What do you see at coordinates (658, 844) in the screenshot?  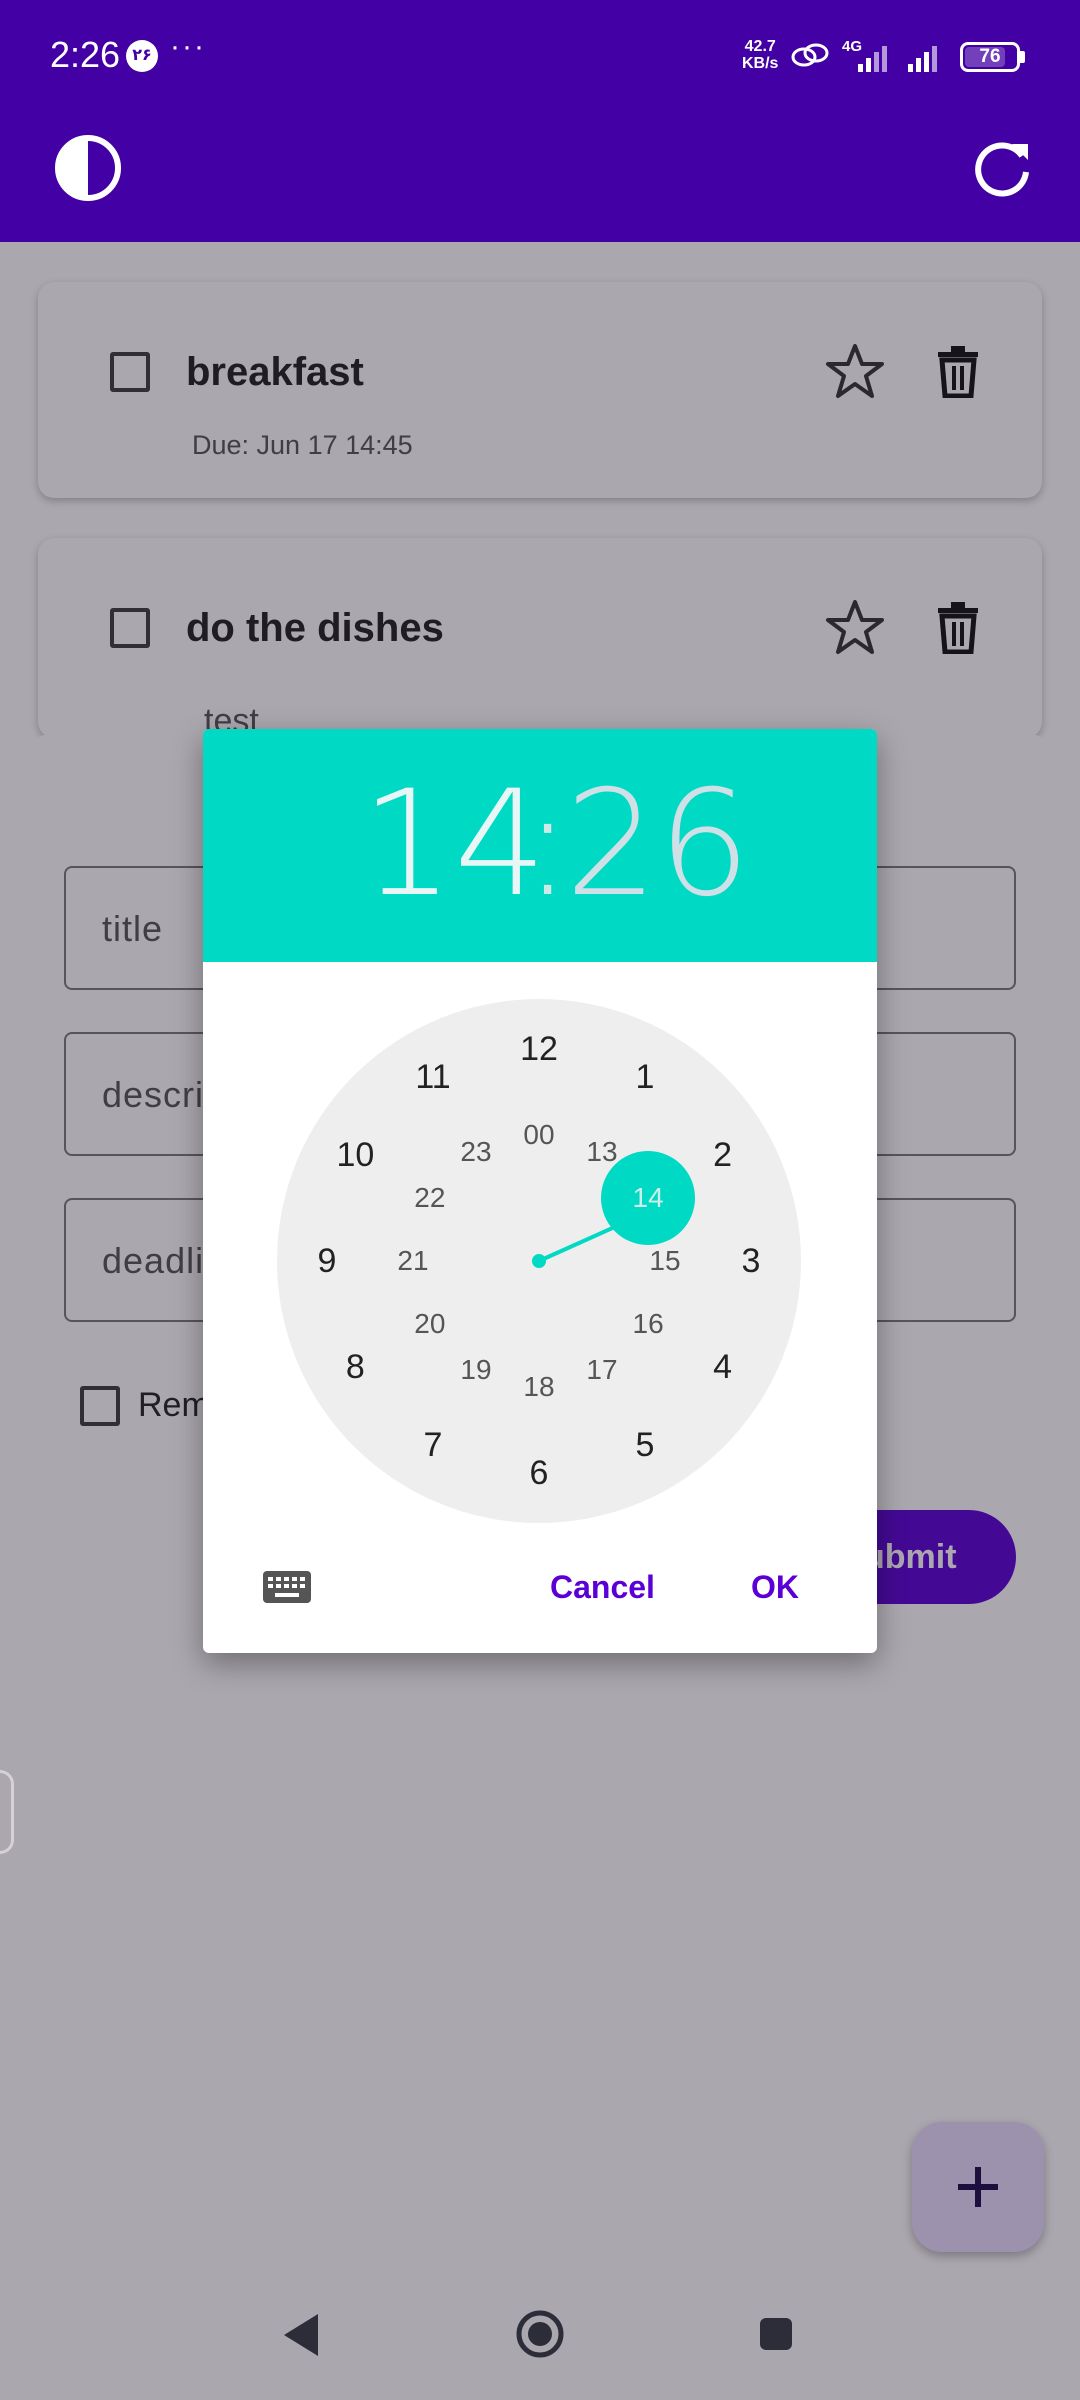 I see `minute-display: 26` at bounding box center [658, 844].